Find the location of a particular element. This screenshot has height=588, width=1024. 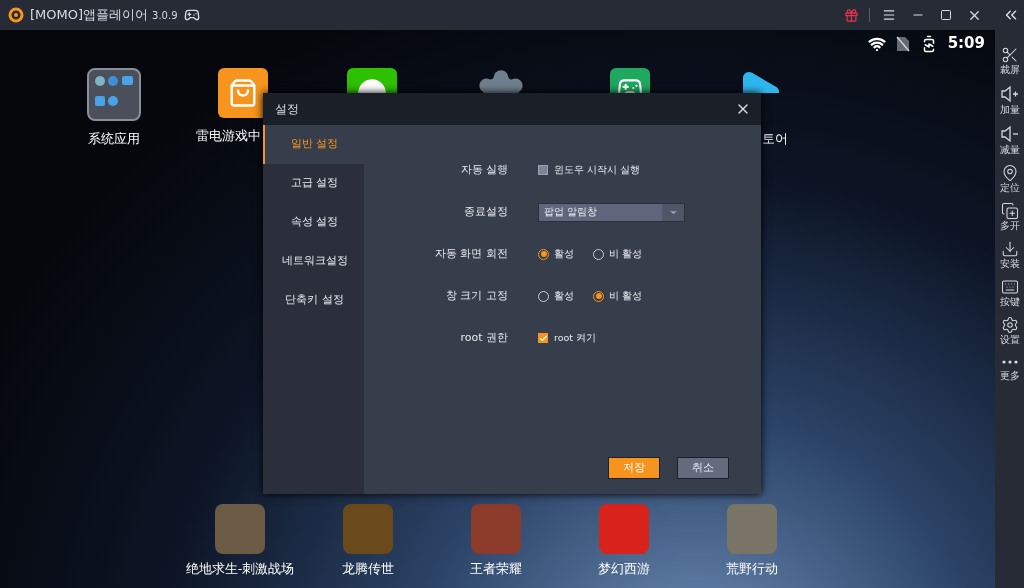

setting-label: root 권한 is located at coordinates (483, 337).